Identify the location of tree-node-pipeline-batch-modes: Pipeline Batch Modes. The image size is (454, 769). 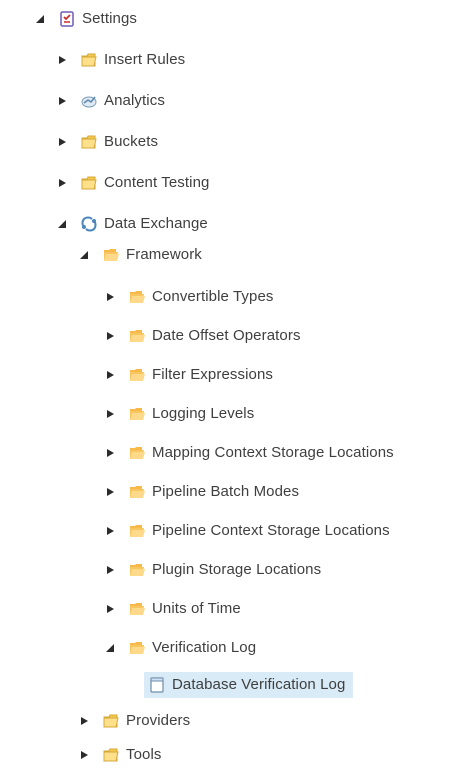
(201, 492).